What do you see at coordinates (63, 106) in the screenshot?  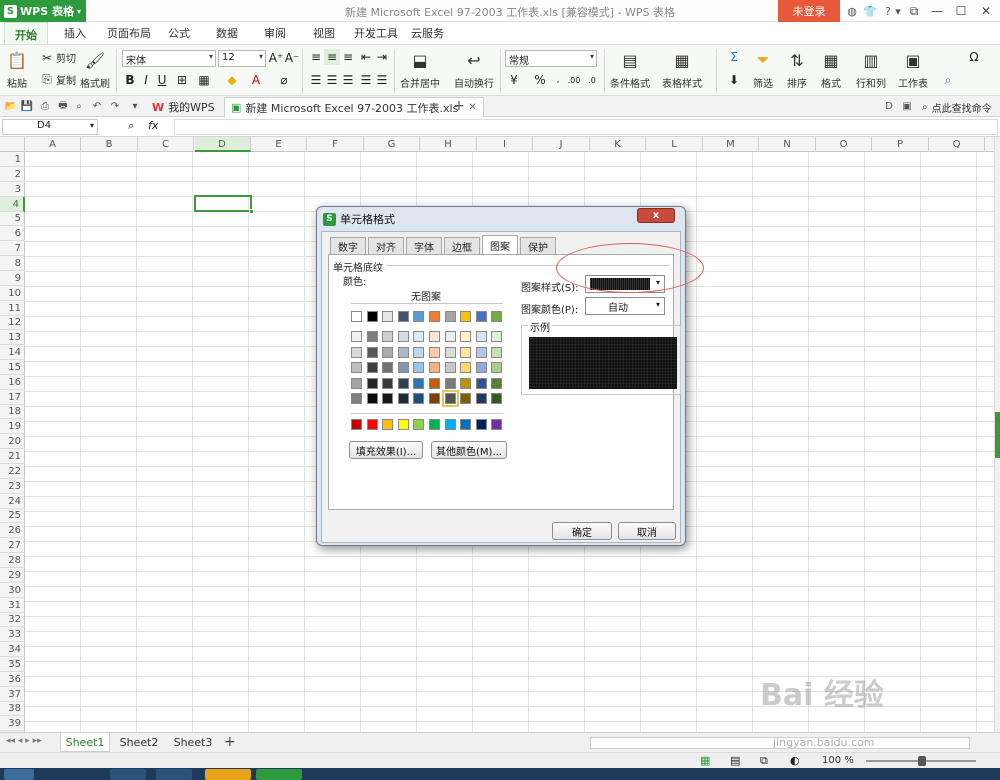 I see `print-icon: 🖶` at bounding box center [63, 106].